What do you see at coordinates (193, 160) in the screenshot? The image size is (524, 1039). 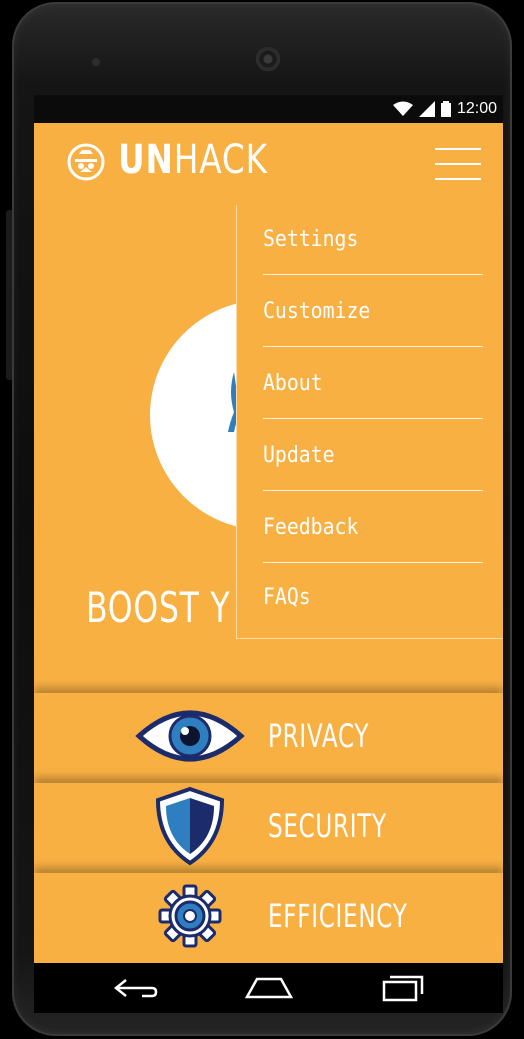 I see `app-logo-text: UNHACK` at bounding box center [193, 160].